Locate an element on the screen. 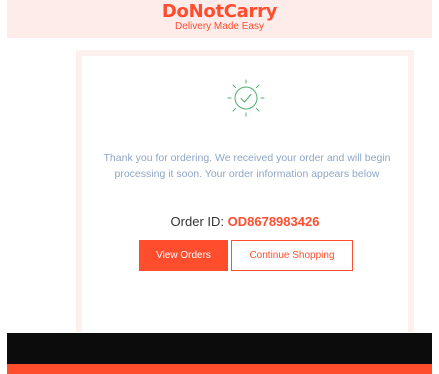 The width and height of the screenshot is (439, 374). order-id-value: OD8678983426 is located at coordinates (273, 221).